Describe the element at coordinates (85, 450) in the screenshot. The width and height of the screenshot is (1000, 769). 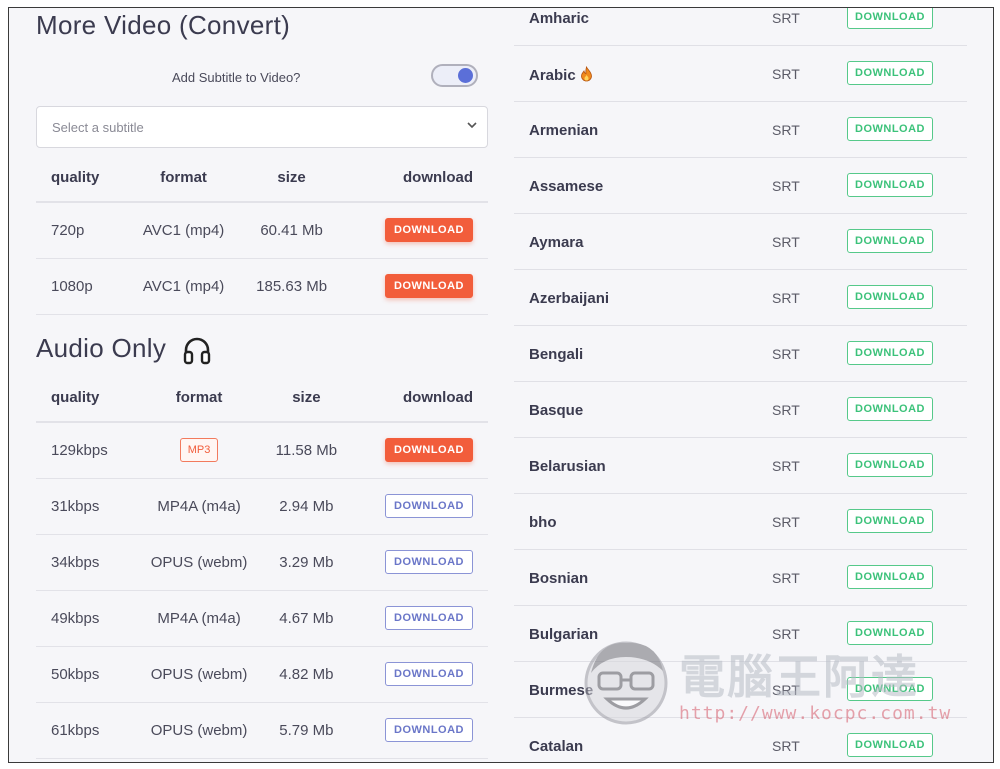
I see `row-quality: 129kbps` at that location.